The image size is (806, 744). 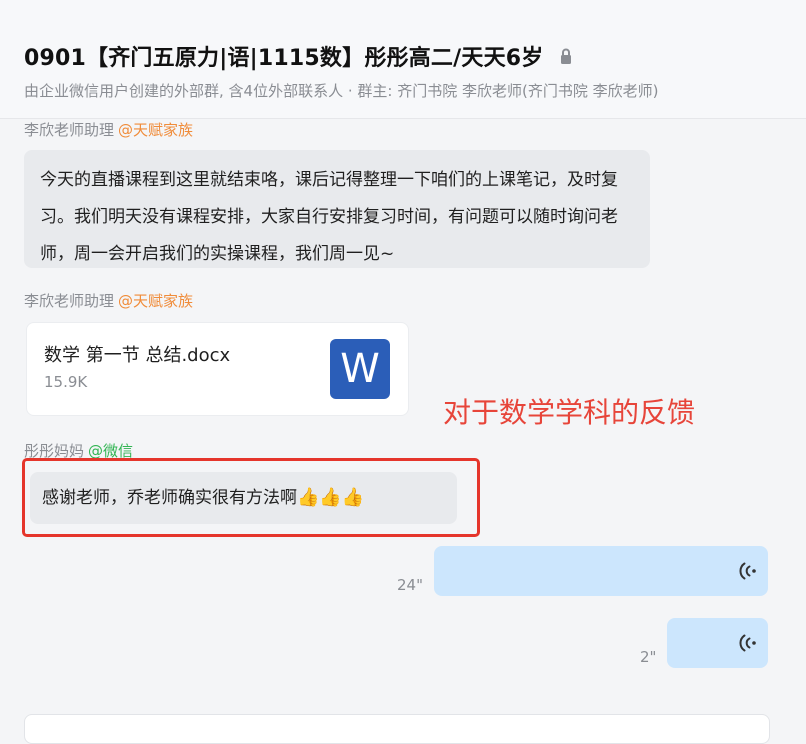 I want to click on group-title: 0901【齐门五原力|语|1115数】彤彤高二/天天6岁, so click(x=283, y=56).